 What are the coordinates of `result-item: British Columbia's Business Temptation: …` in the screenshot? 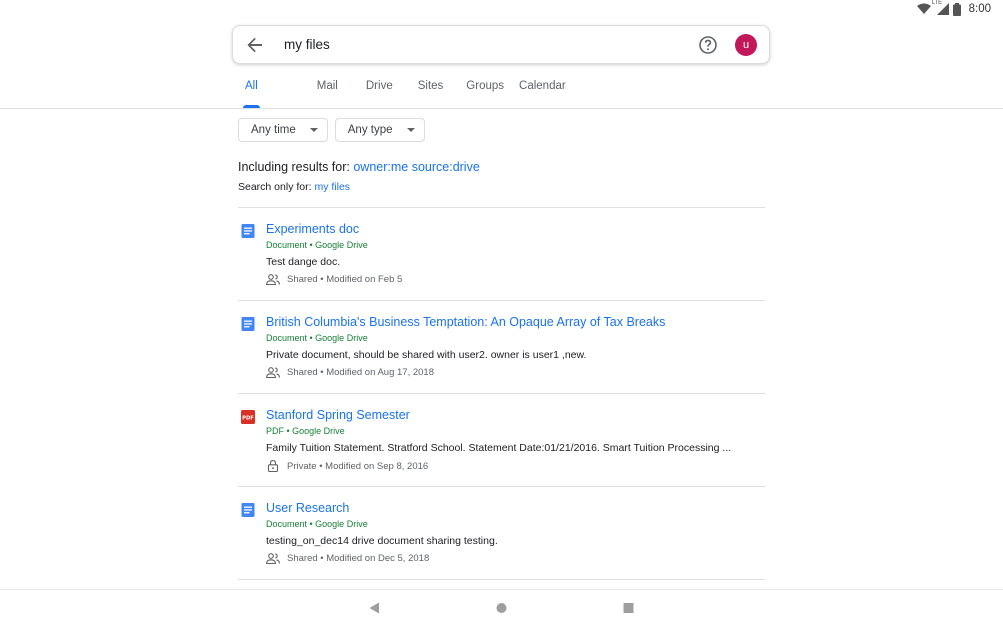 It's located at (501, 346).